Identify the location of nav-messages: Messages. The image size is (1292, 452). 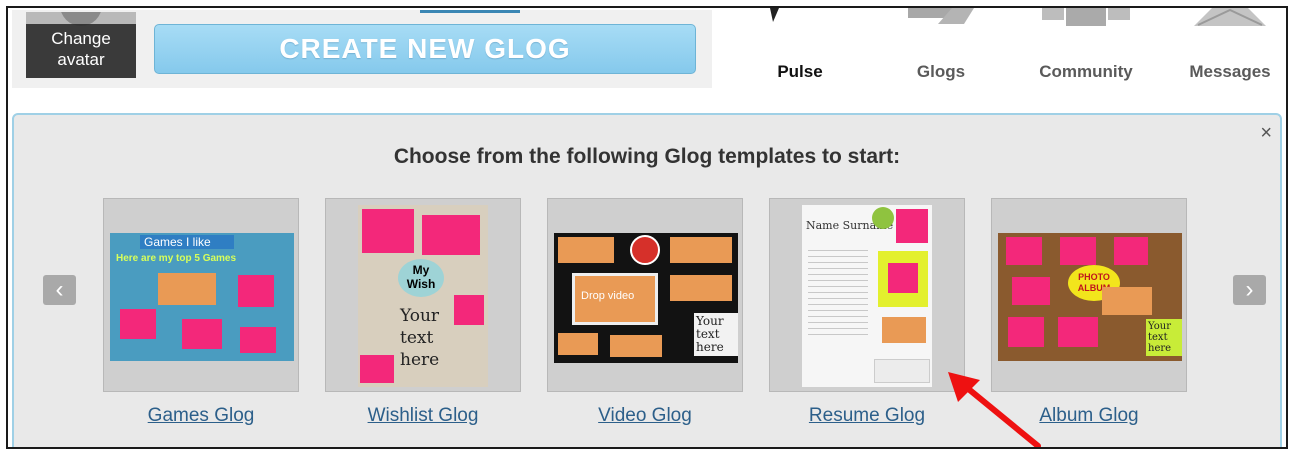
(1230, 48).